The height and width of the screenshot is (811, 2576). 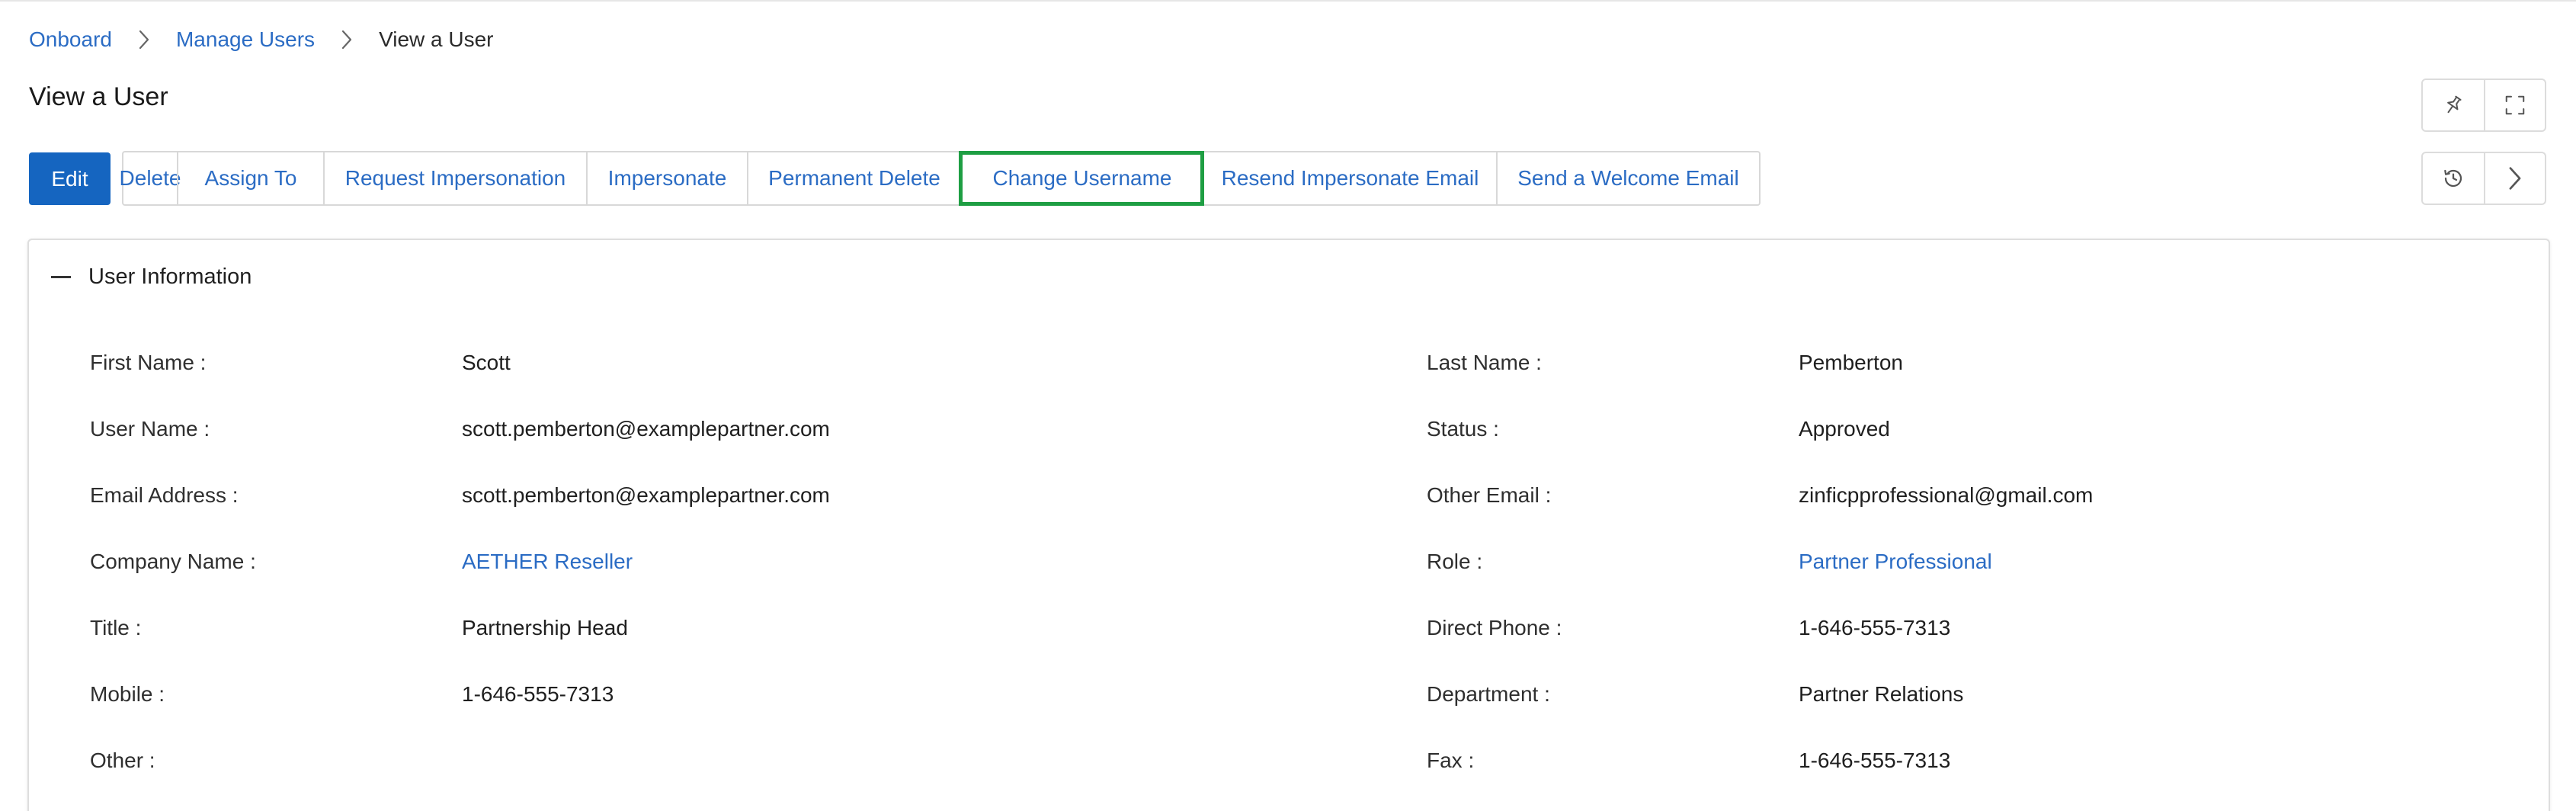 I want to click on send-welcome-email-button: Send a Welcome Email, so click(x=1627, y=178).